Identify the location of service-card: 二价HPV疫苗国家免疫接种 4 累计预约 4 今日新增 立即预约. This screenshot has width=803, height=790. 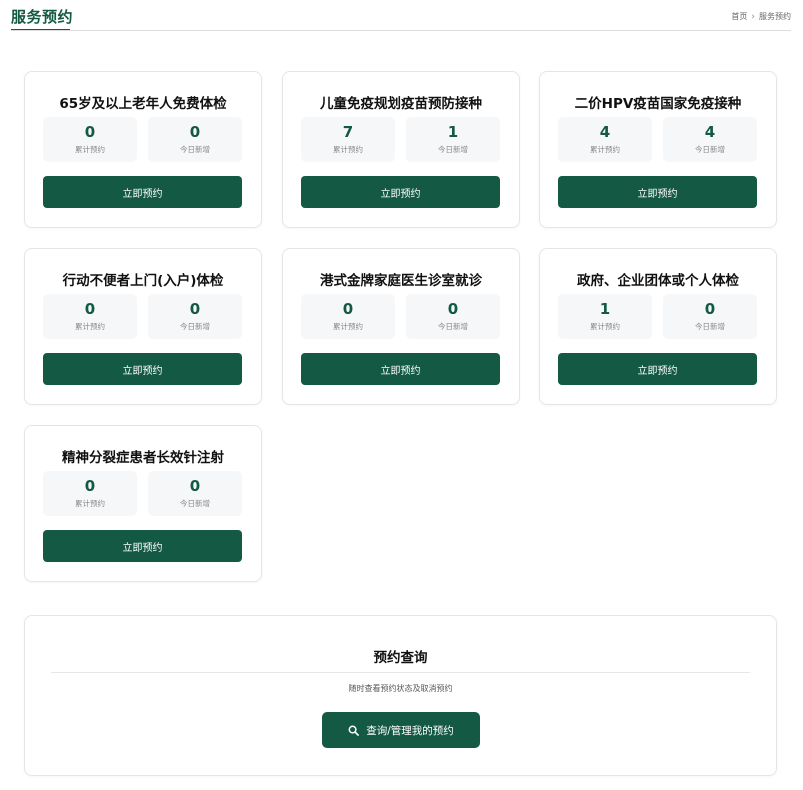
(658, 149).